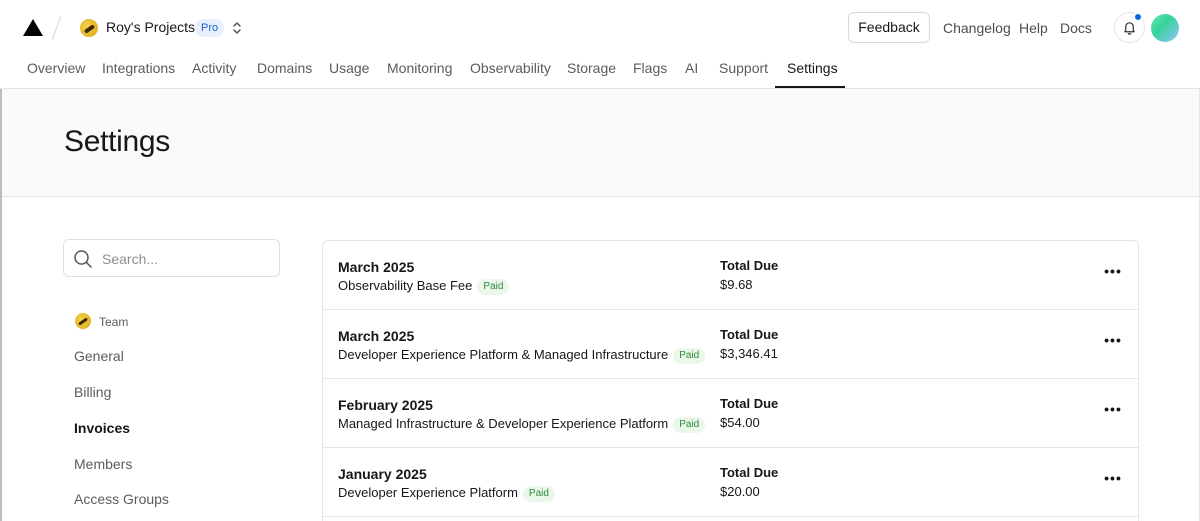  Describe the element at coordinates (428, 492) in the screenshot. I see `invoice-description: Developer Experience Platform` at that location.